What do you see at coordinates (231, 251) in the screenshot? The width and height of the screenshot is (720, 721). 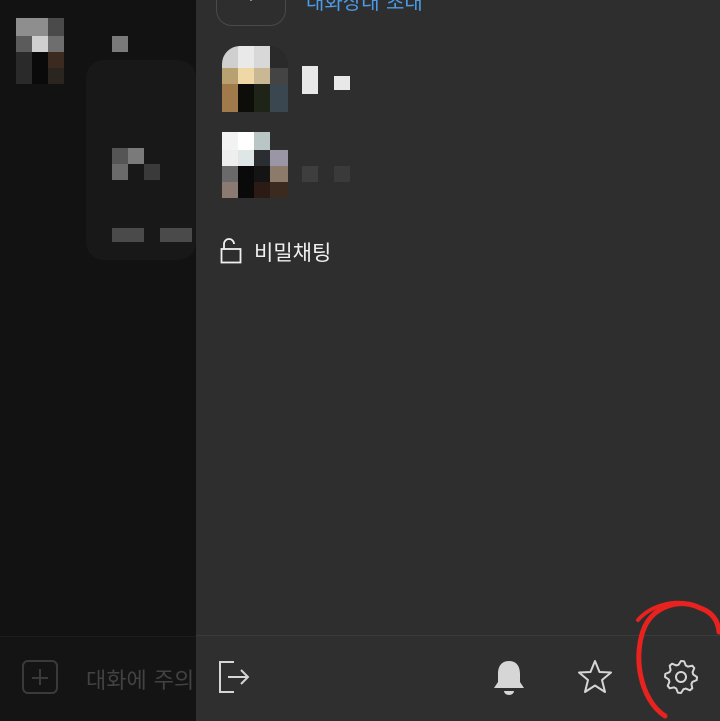 I see `lock-icon` at bounding box center [231, 251].